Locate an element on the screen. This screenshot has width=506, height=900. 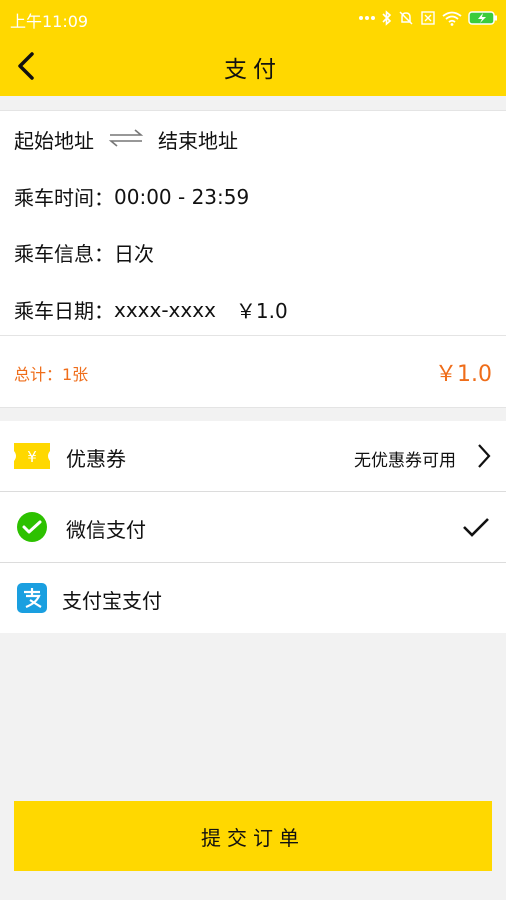
coupon-row: ¥ 优惠券 无优惠券可用 is located at coordinates (253, 456).